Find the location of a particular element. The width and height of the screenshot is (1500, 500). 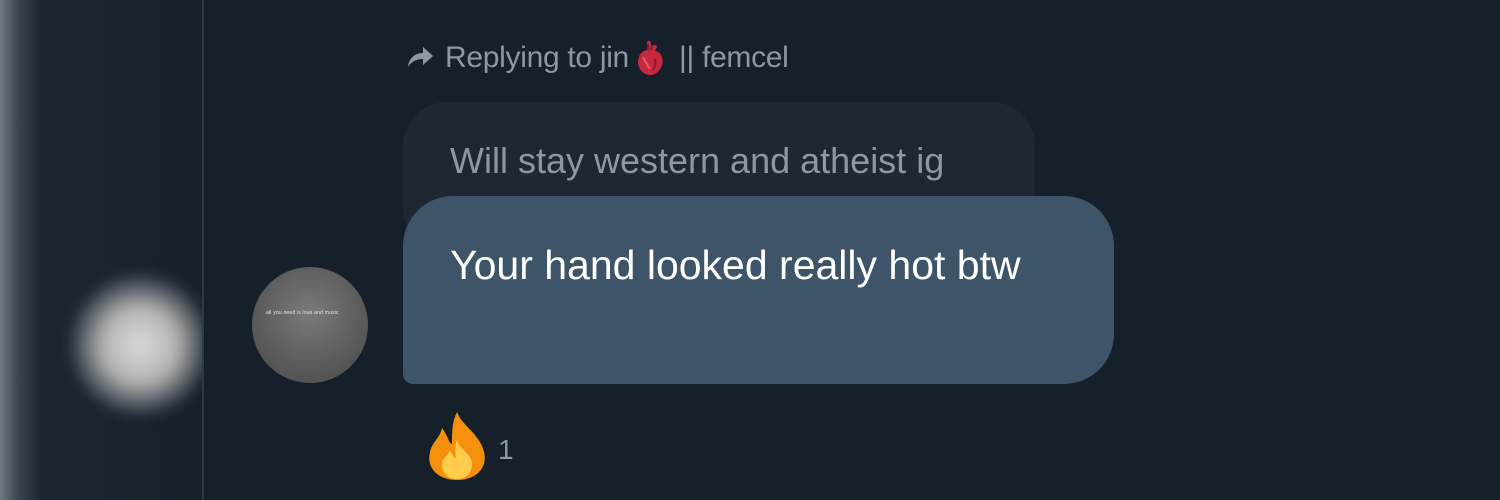

reply-prefix: Replying to jin is located at coordinates (537, 57).